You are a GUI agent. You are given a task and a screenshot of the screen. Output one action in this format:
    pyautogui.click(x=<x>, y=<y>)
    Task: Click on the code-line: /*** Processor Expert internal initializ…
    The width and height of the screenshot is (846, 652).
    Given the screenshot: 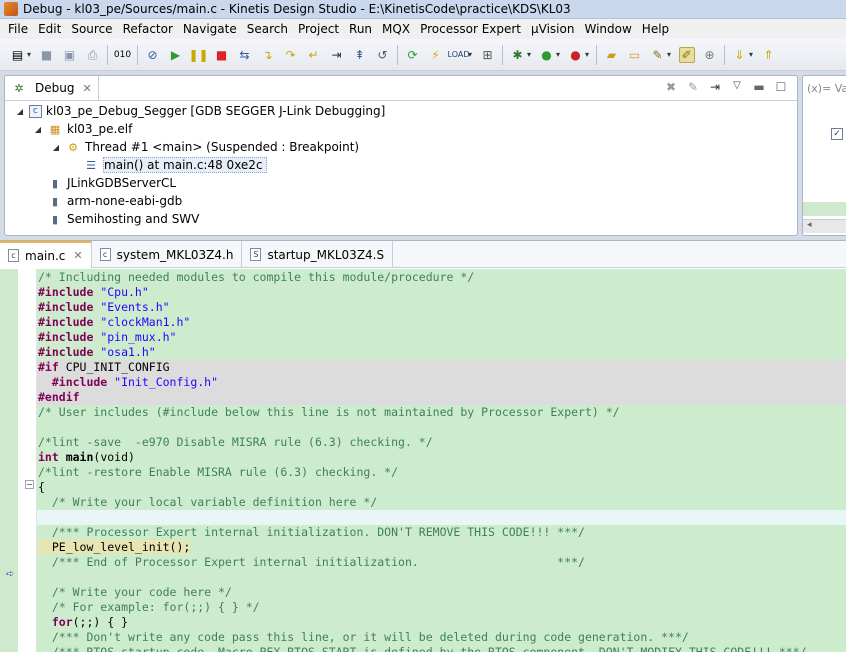 What is the action you would take?
    pyautogui.click(x=441, y=532)
    